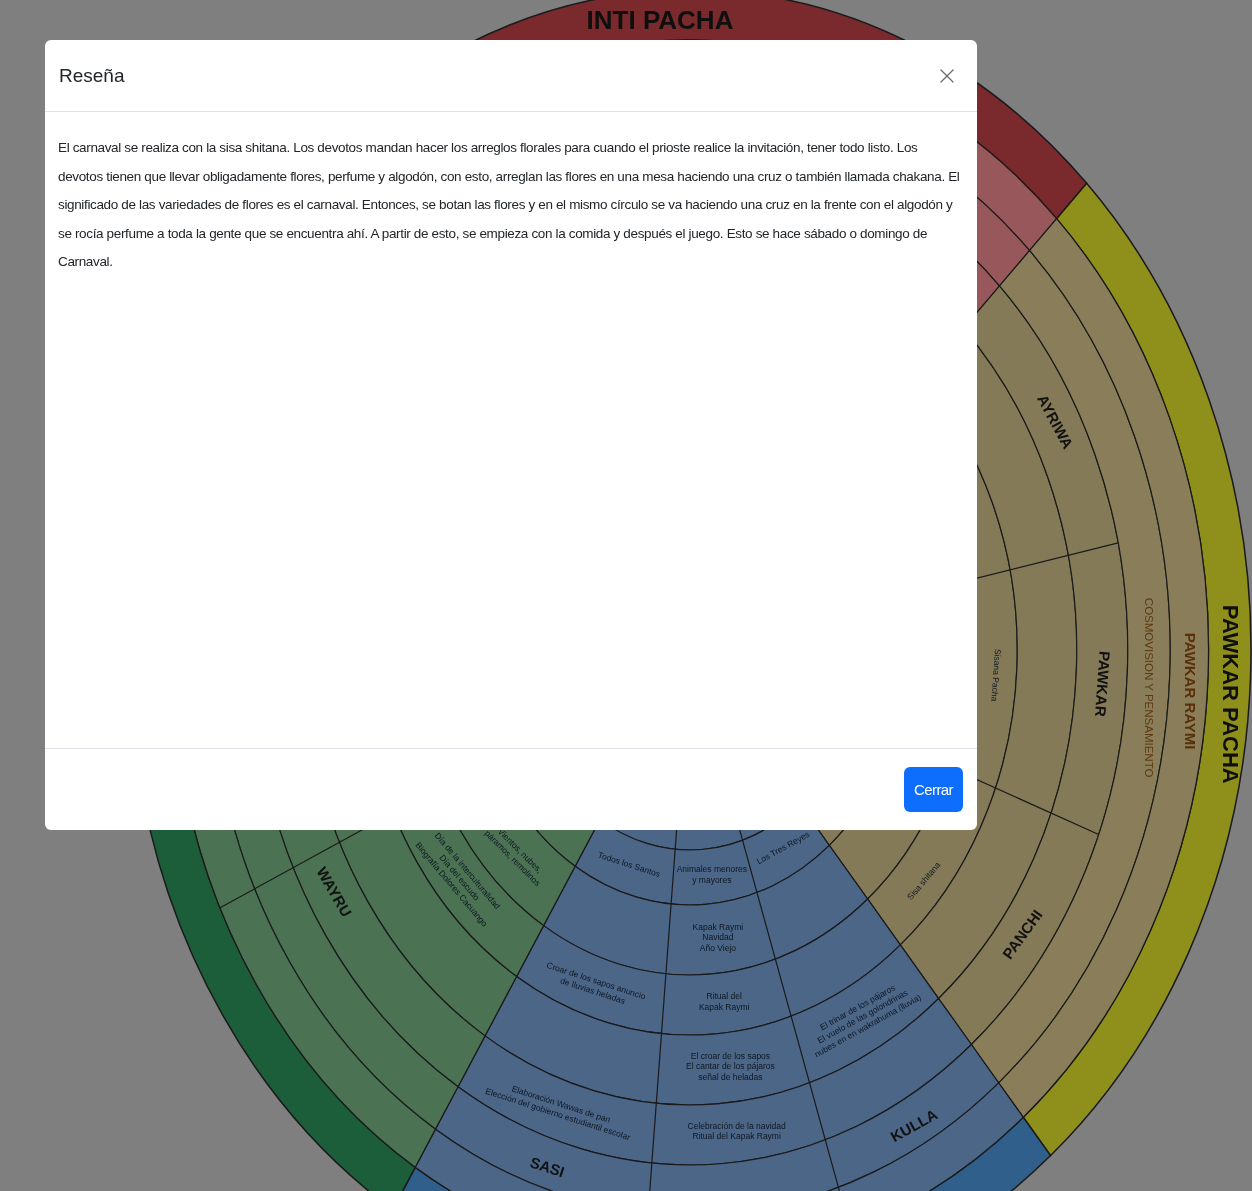 This screenshot has width=1252, height=1191. Describe the element at coordinates (712, 875) in the screenshot. I see `wheel-note: Animales menores y mayores` at that location.